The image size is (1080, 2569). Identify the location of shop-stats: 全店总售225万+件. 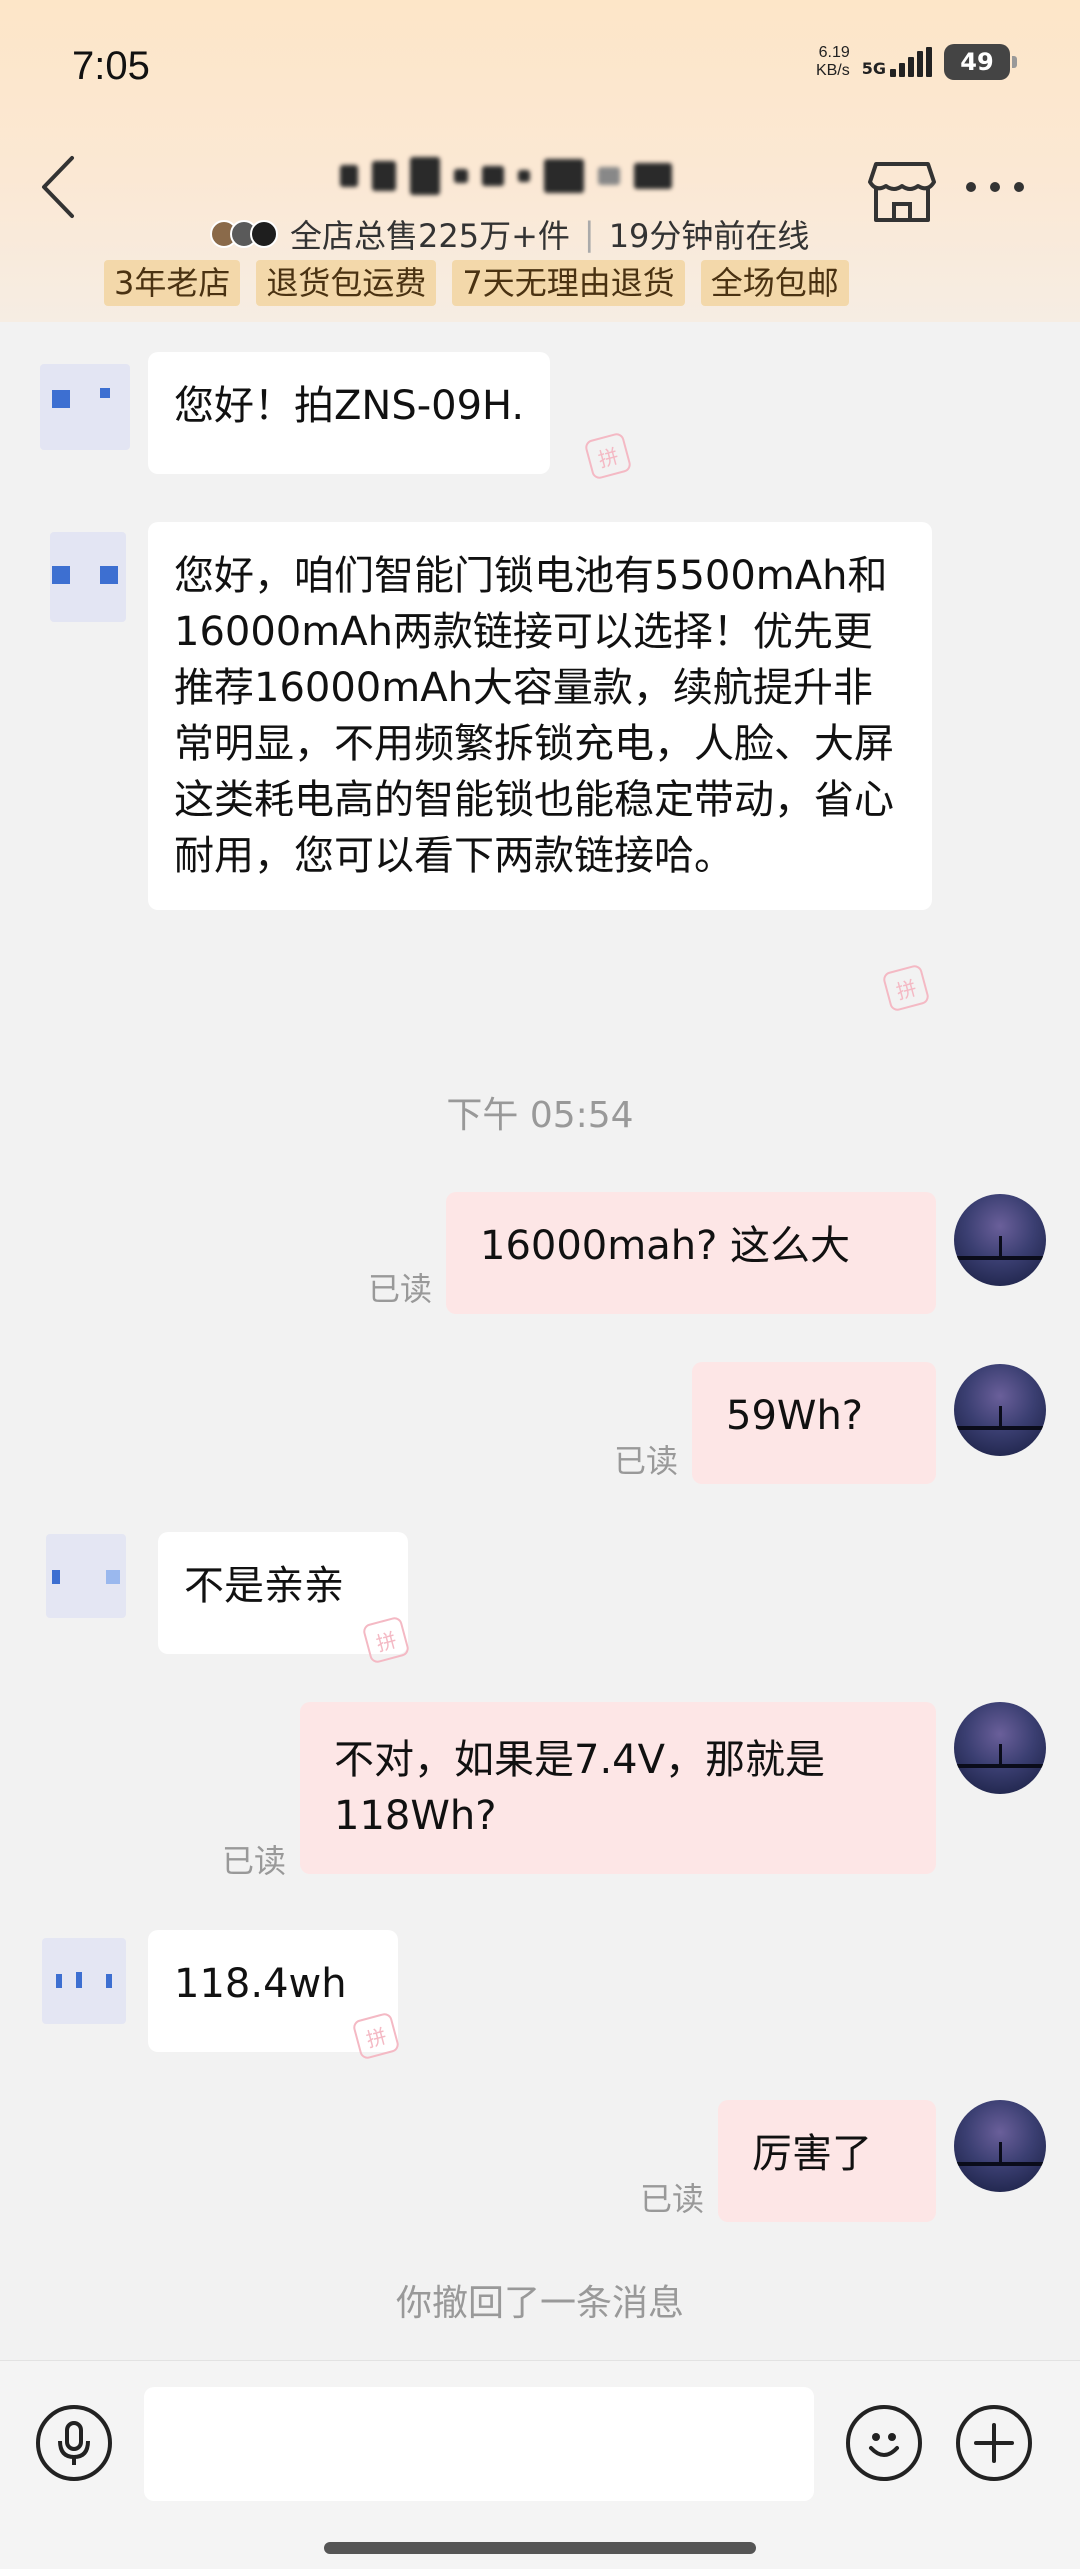
(430, 236).